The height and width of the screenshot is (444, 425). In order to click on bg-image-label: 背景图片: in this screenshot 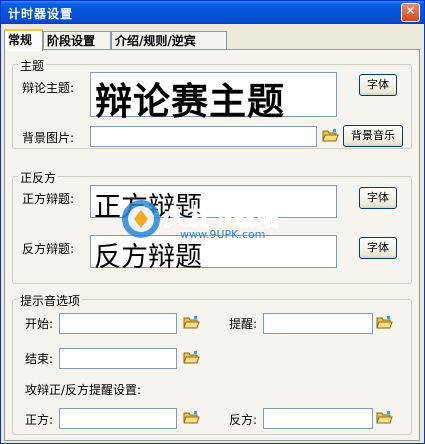, I will do `click(48, 138)`.